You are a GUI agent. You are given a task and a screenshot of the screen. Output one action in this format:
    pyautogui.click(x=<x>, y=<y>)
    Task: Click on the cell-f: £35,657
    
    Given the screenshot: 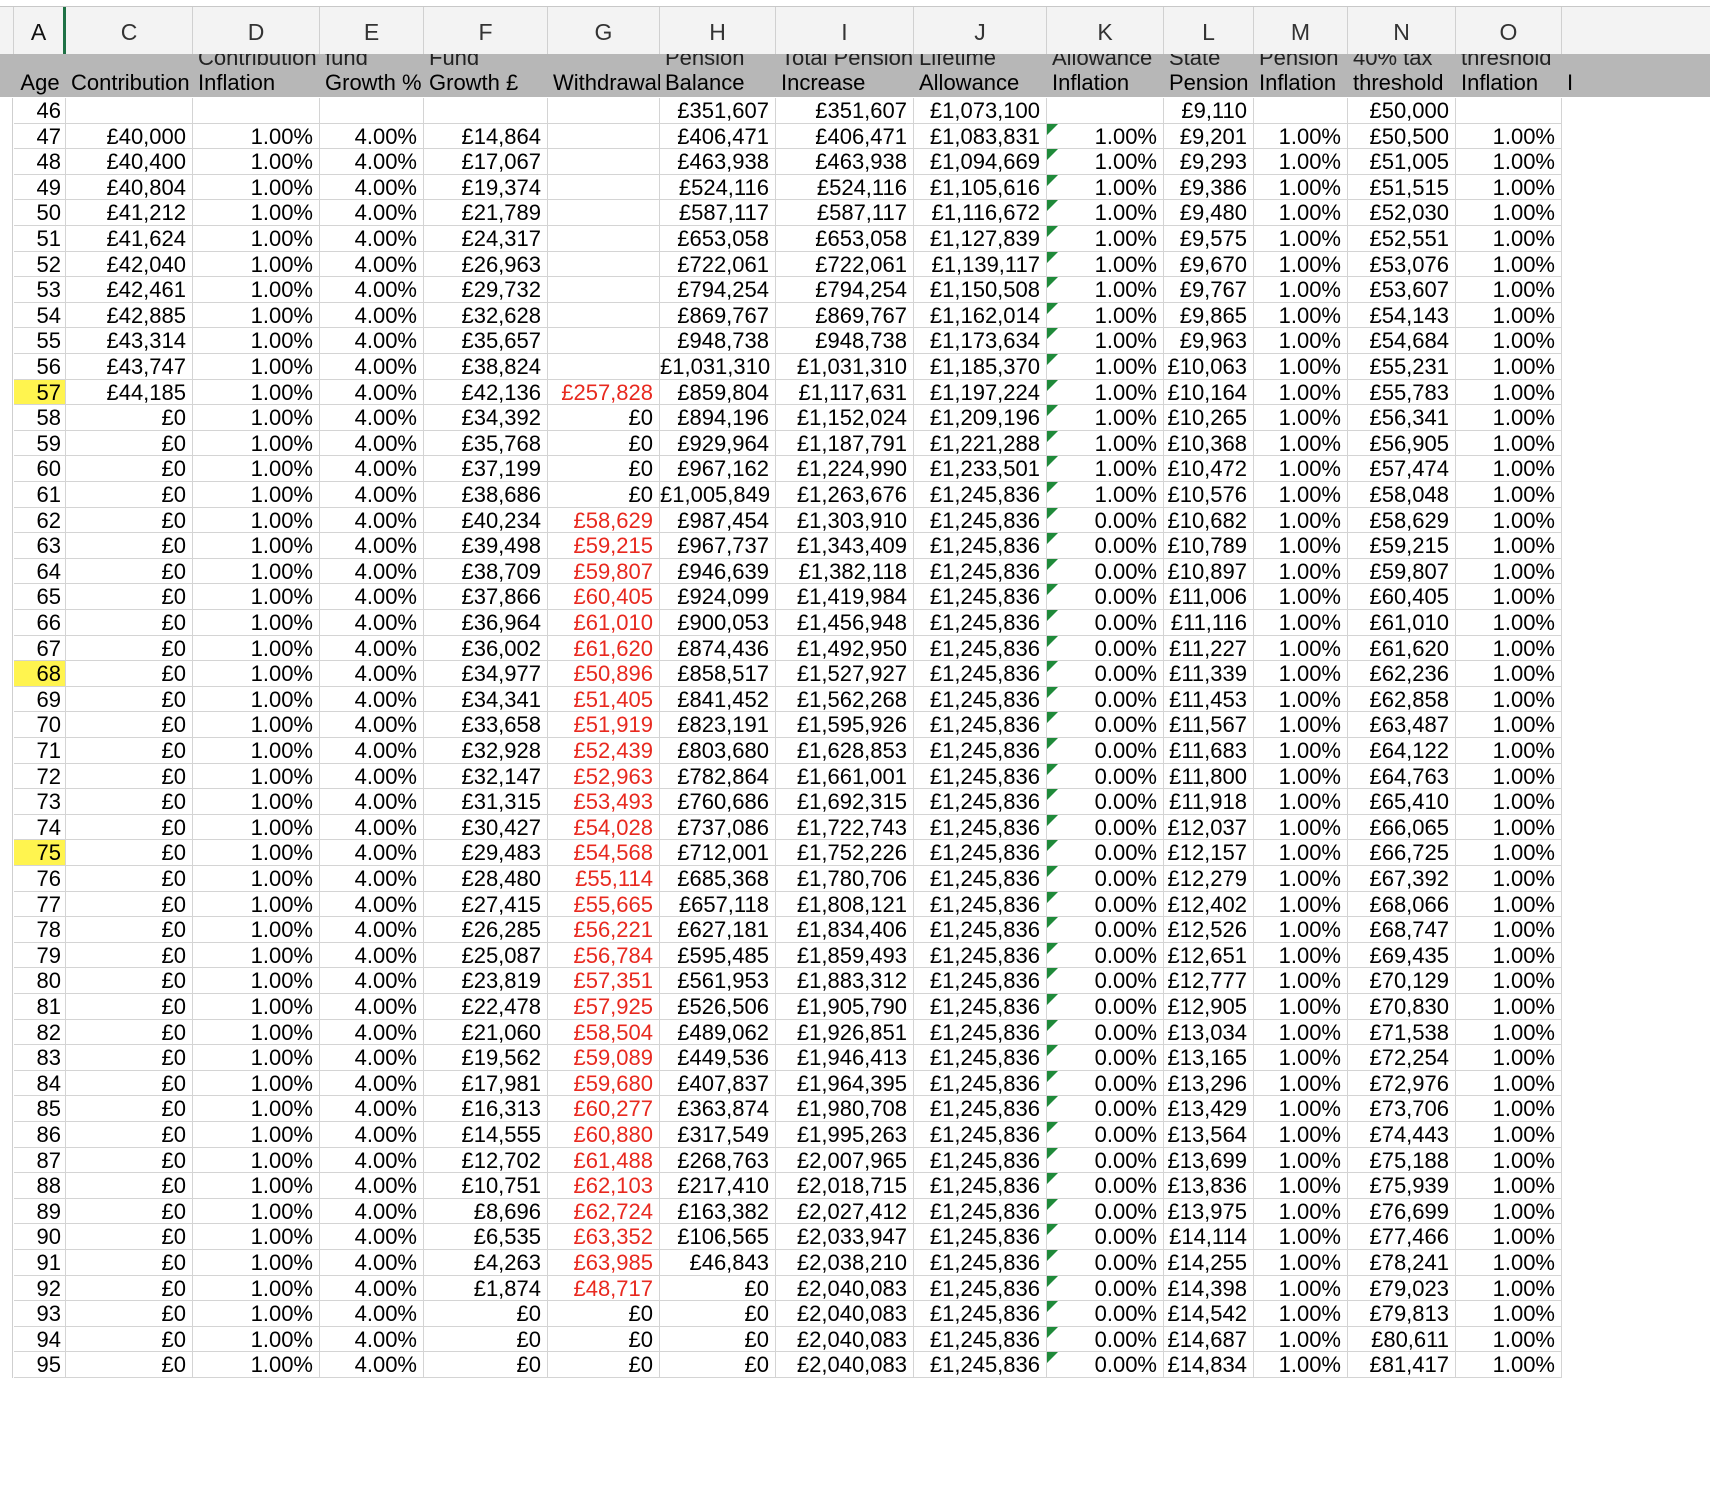 What is the action you would take?
    pyautogui.click(x=486, y=341)
    